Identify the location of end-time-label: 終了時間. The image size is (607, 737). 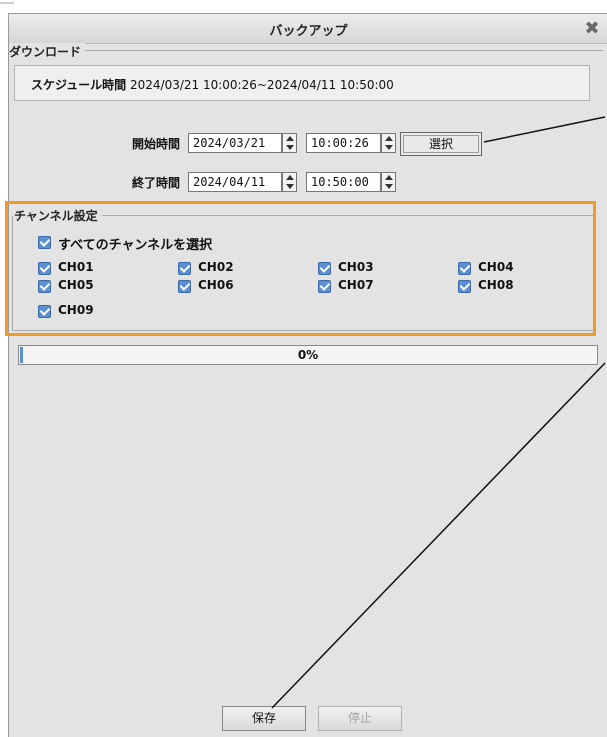
(156, 183).